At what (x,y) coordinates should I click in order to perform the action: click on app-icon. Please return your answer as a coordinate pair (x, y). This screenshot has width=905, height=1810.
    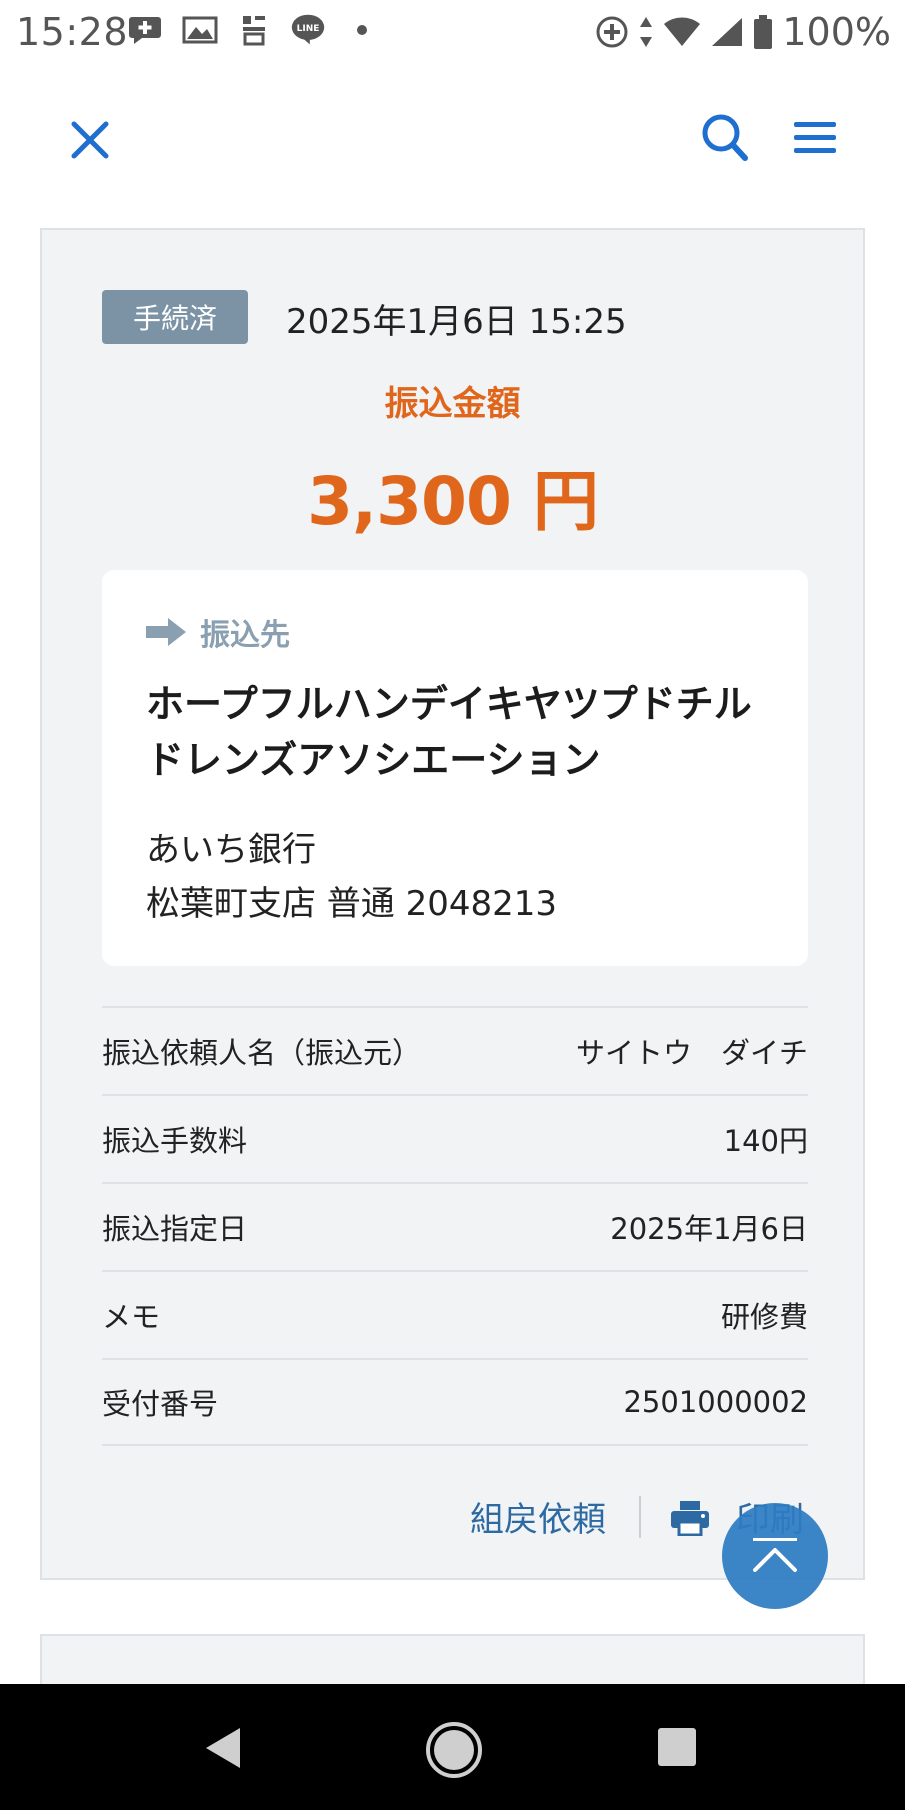
    Looking at the image, I should click on (254, 30).